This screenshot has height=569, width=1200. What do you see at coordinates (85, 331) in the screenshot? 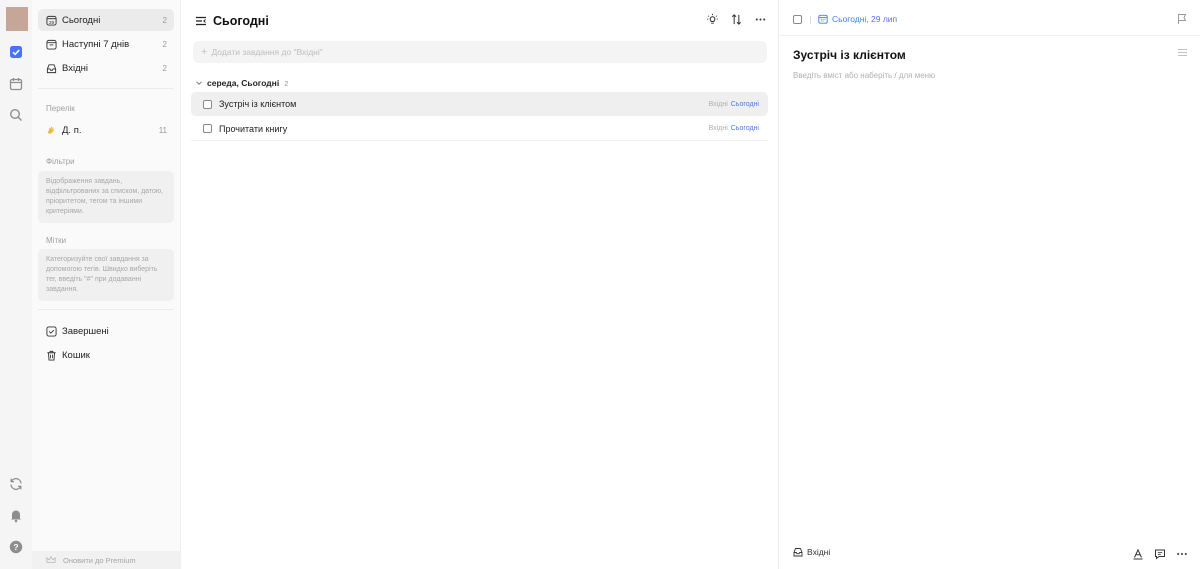
I see `sidebar-item-label: Завершені` at bounding box center [85, 331].